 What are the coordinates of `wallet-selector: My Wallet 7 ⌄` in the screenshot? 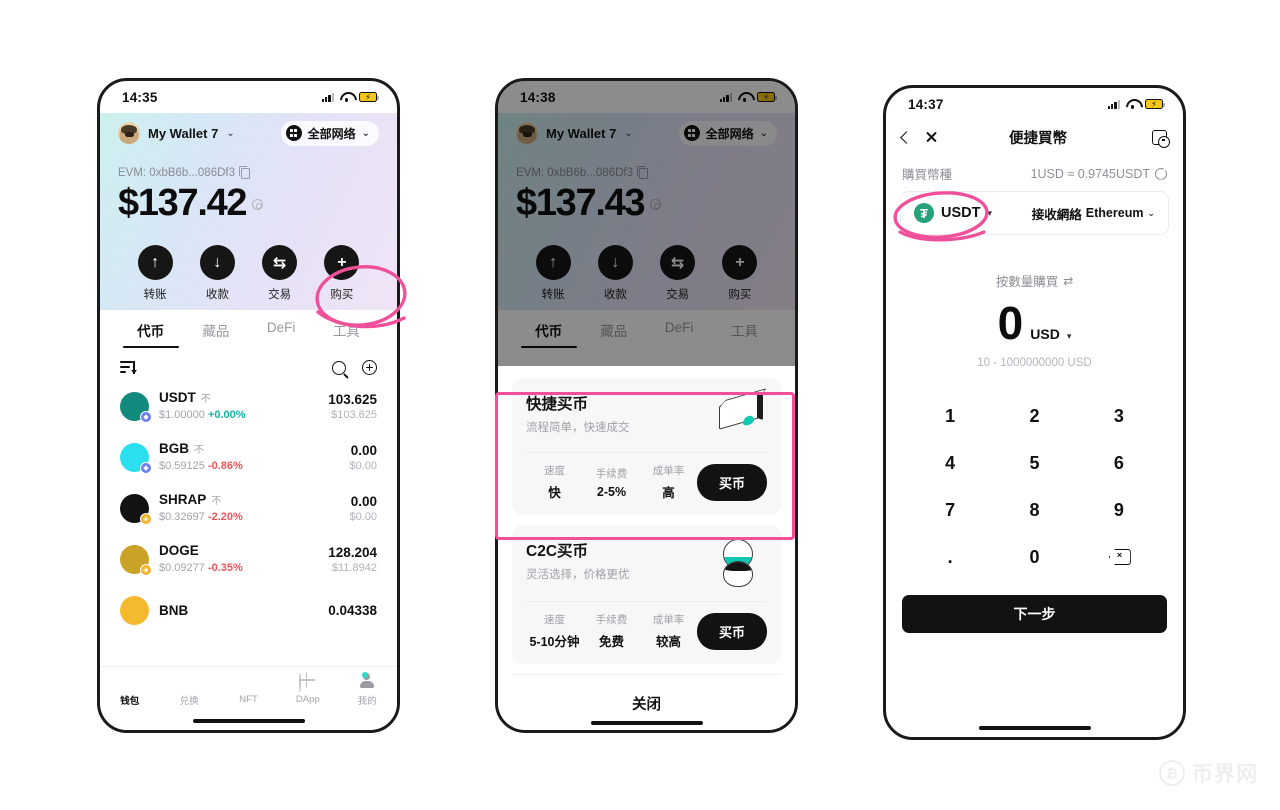 It's located at (176, 133).